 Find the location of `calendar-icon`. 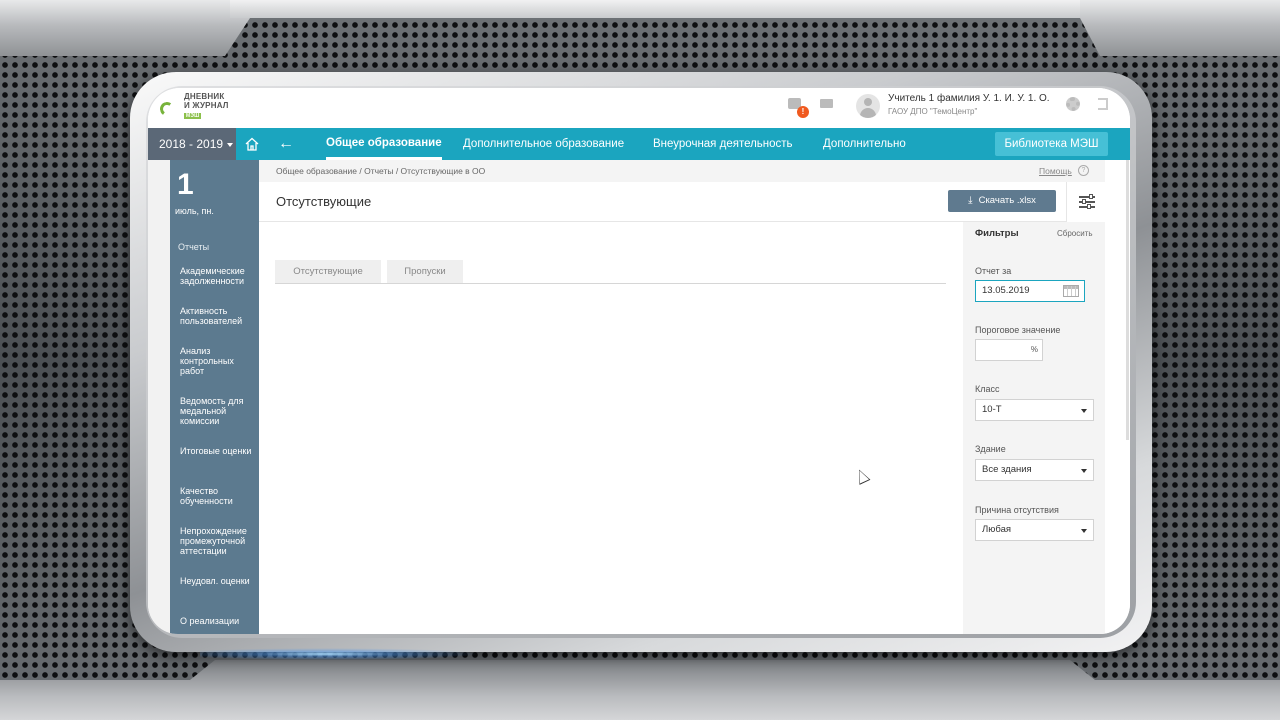

calendar-icon is located at coordinates (1071, 291).